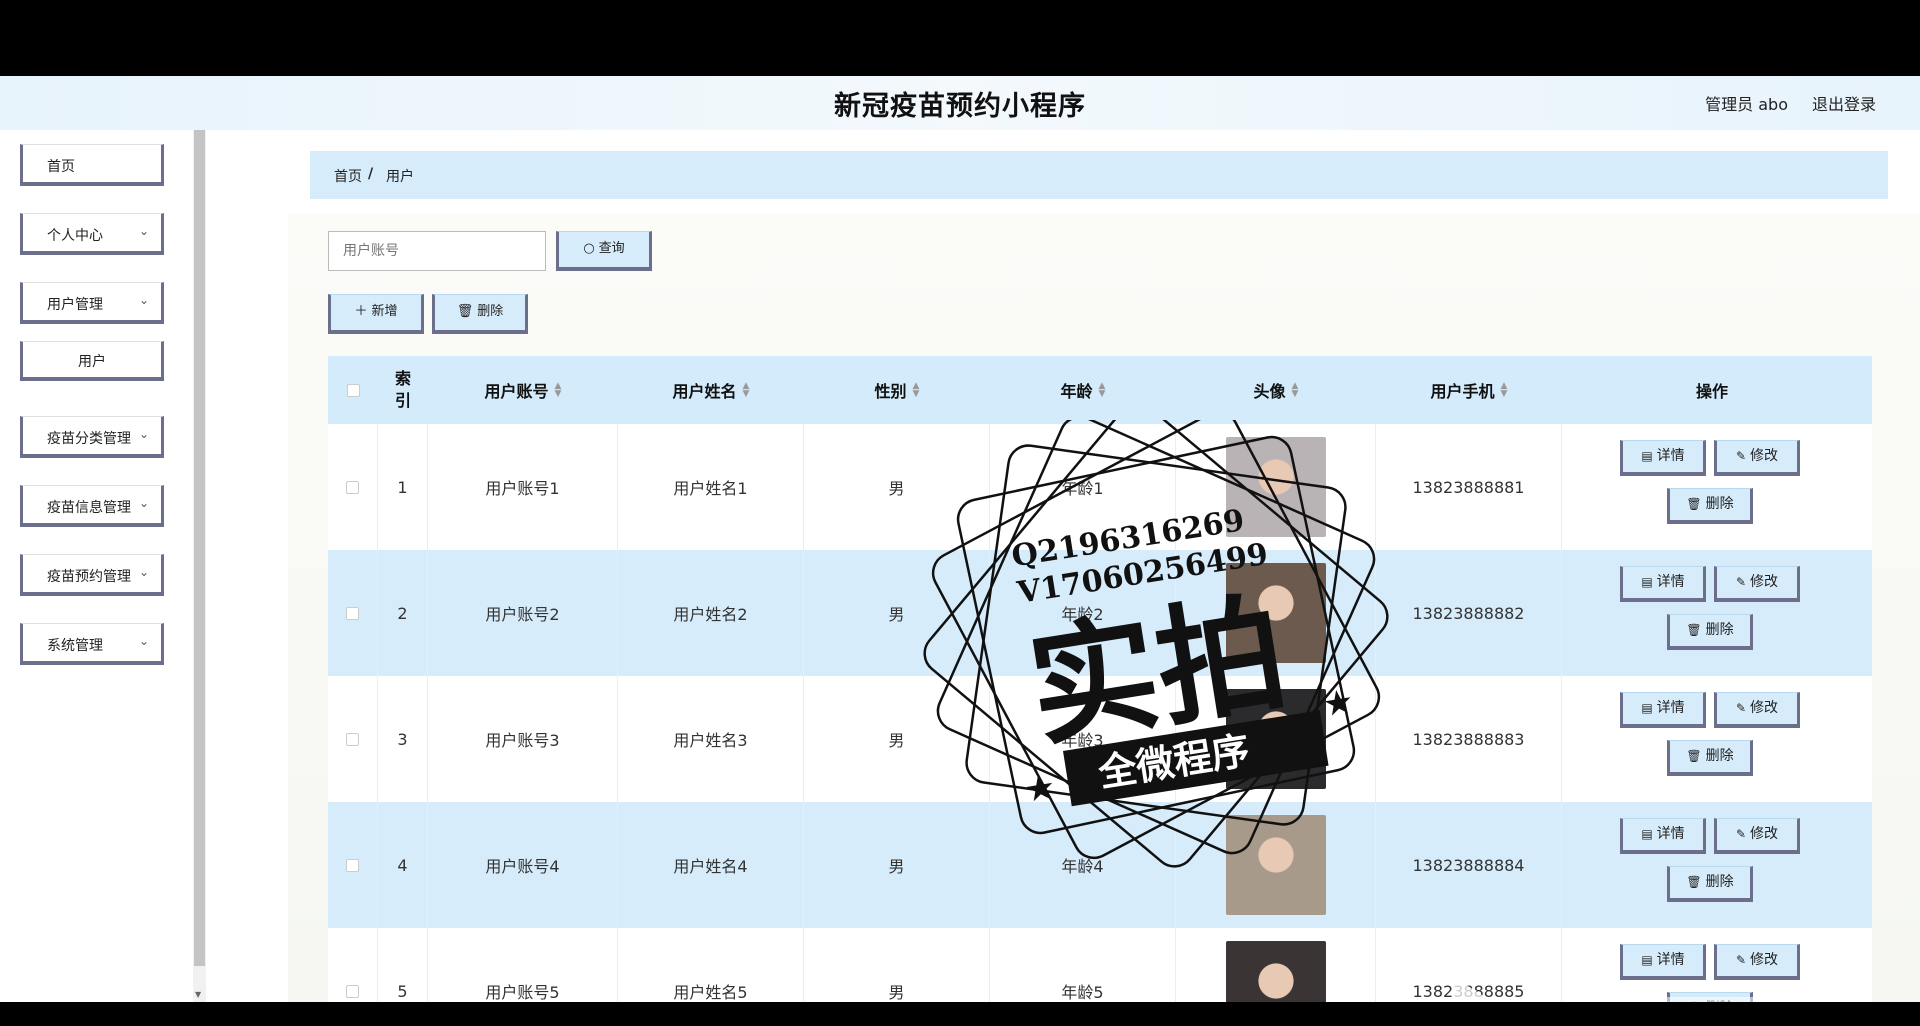  I want to click on cell-phone: 13823888885, so click(1469, 965).